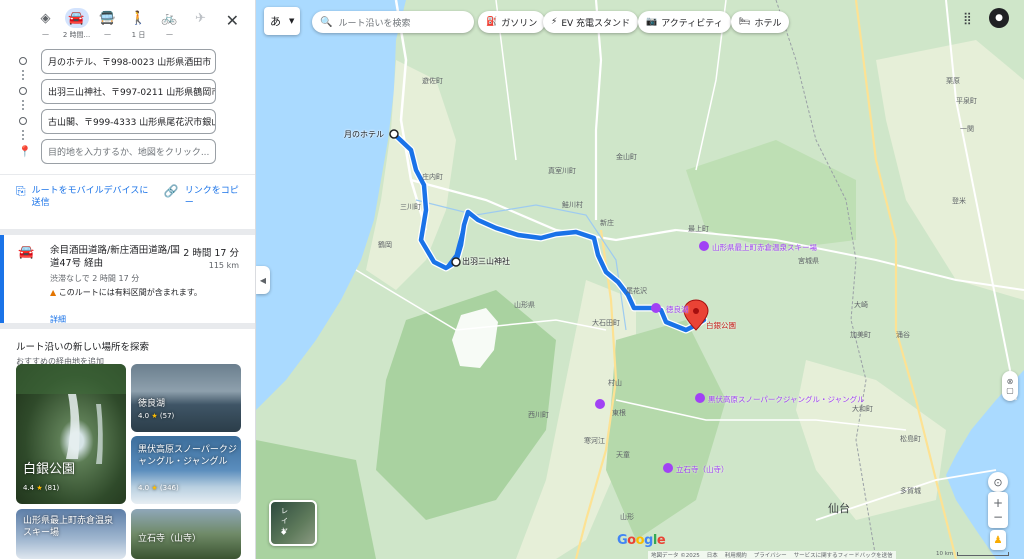  What do you see at coordinates (998, 540) in the screenshot?
I see `pegman-icon: ♟` at bounding box center [998, 540].